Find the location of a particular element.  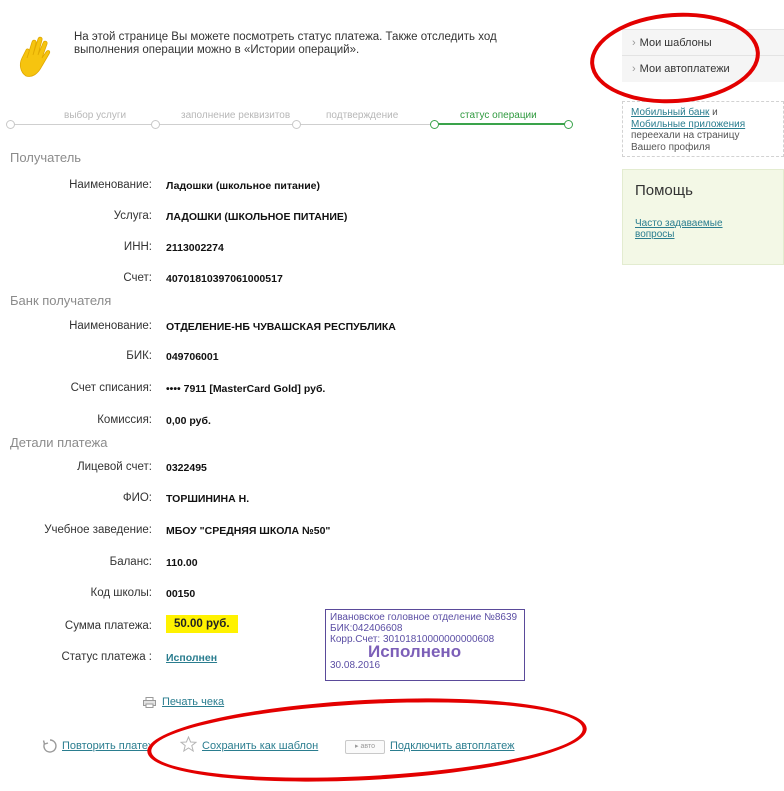

repeat-icon is located at coordinates (49, 746).